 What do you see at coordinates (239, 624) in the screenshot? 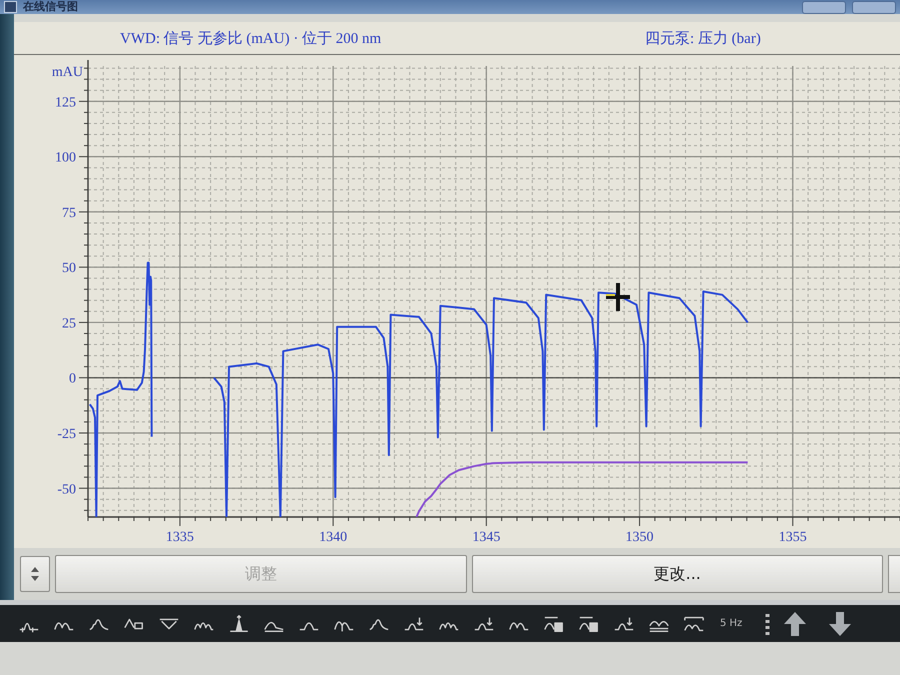
I see `filled-peak-icon` at bounding box center [239, 624].